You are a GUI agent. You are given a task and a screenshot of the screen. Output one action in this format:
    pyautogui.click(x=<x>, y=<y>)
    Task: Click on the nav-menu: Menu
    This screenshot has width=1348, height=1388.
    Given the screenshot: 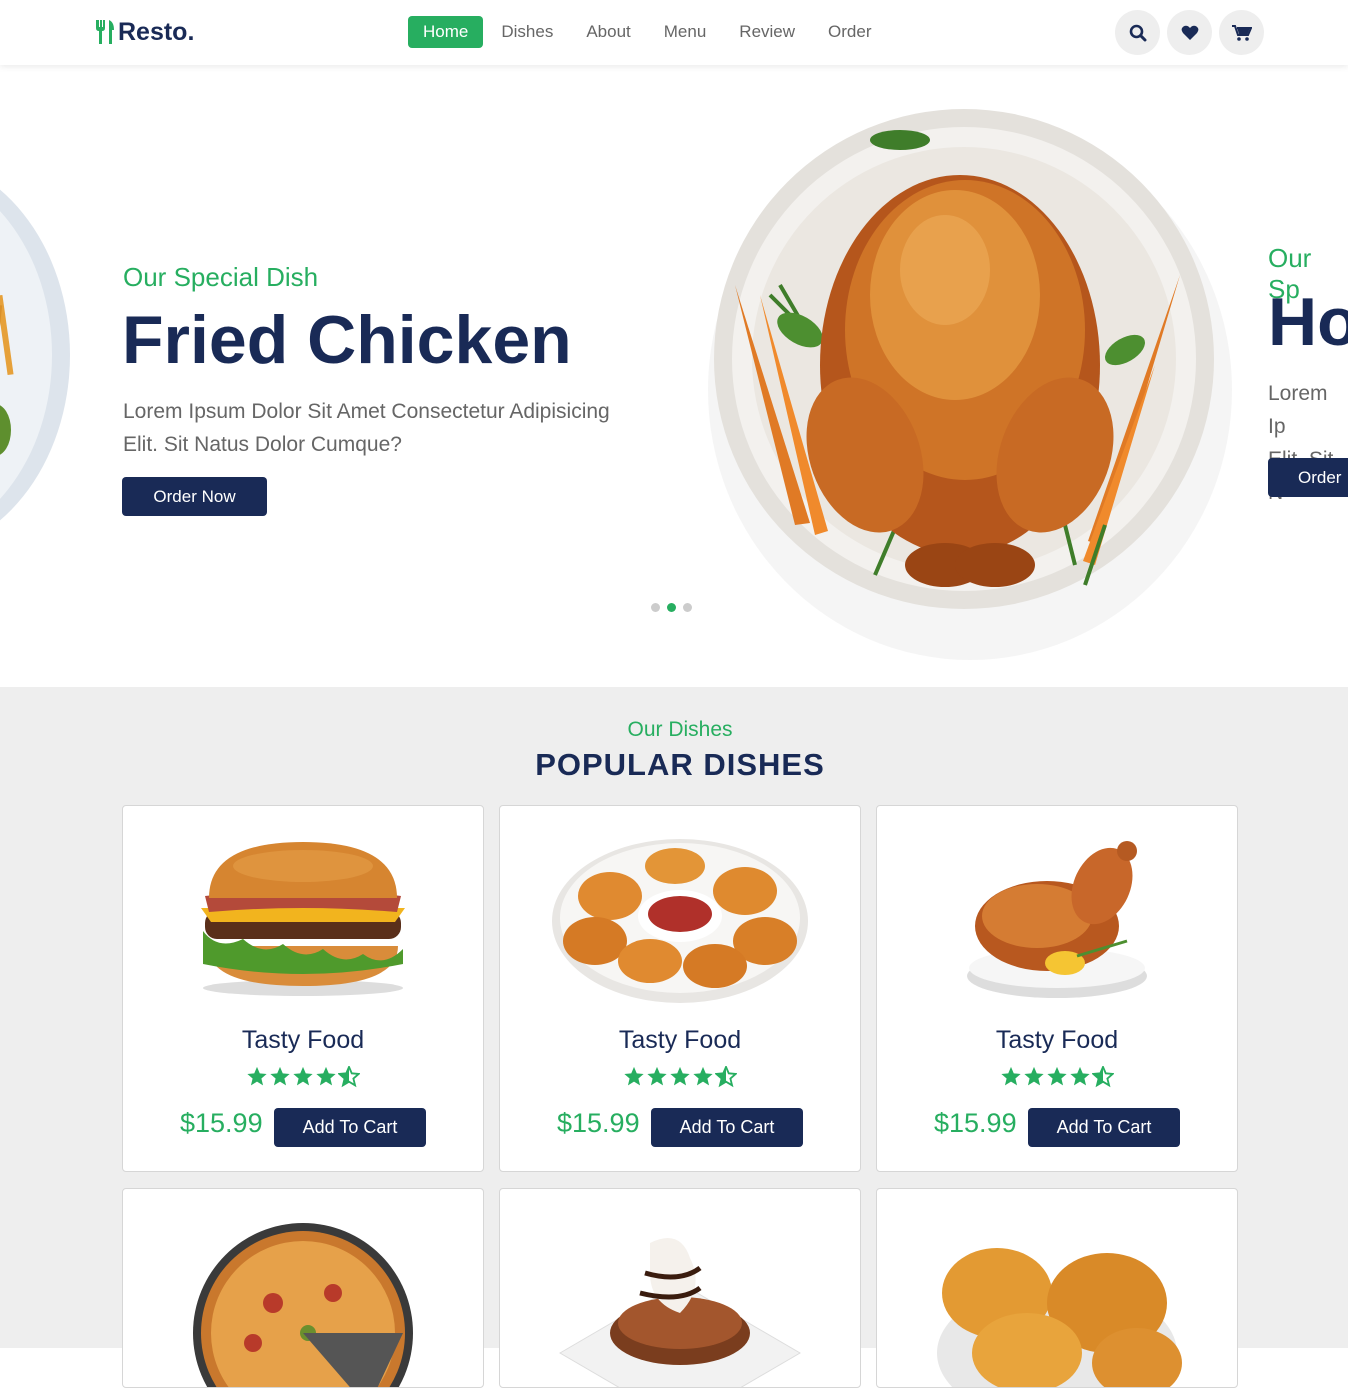 What is the action you would take?
    pyautogui.click(x=685, y=32)
    